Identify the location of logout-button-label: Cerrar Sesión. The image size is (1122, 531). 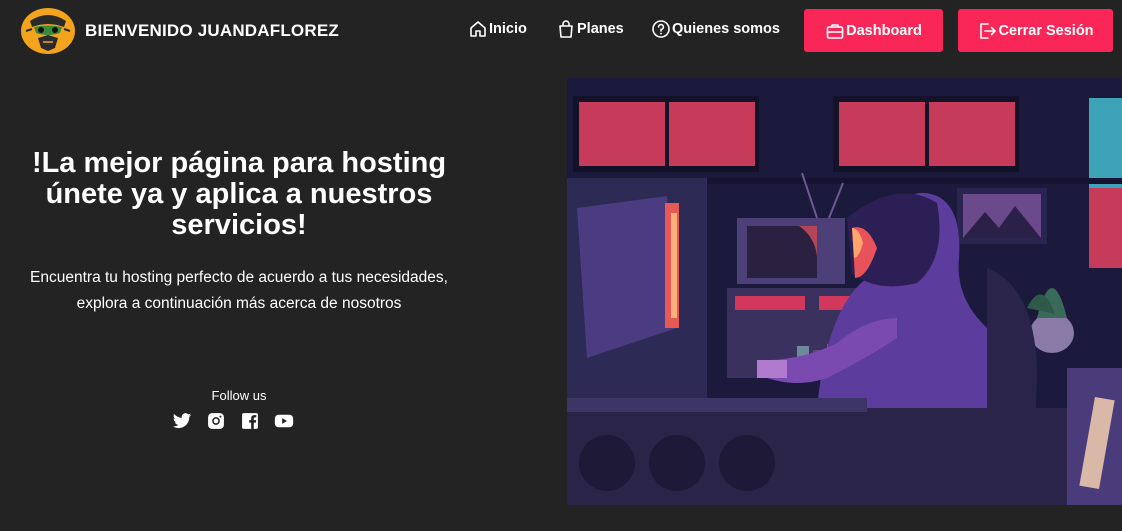
(1046, 30).